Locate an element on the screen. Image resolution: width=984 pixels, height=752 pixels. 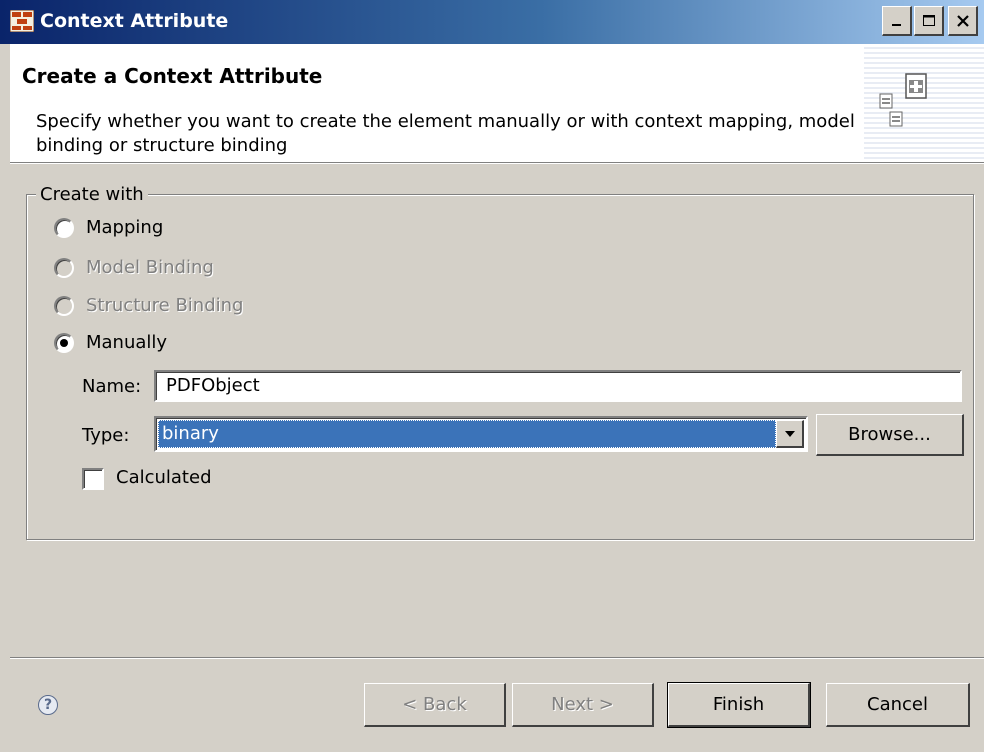
radio-manually: Manually is located at coordinates (110, 342).